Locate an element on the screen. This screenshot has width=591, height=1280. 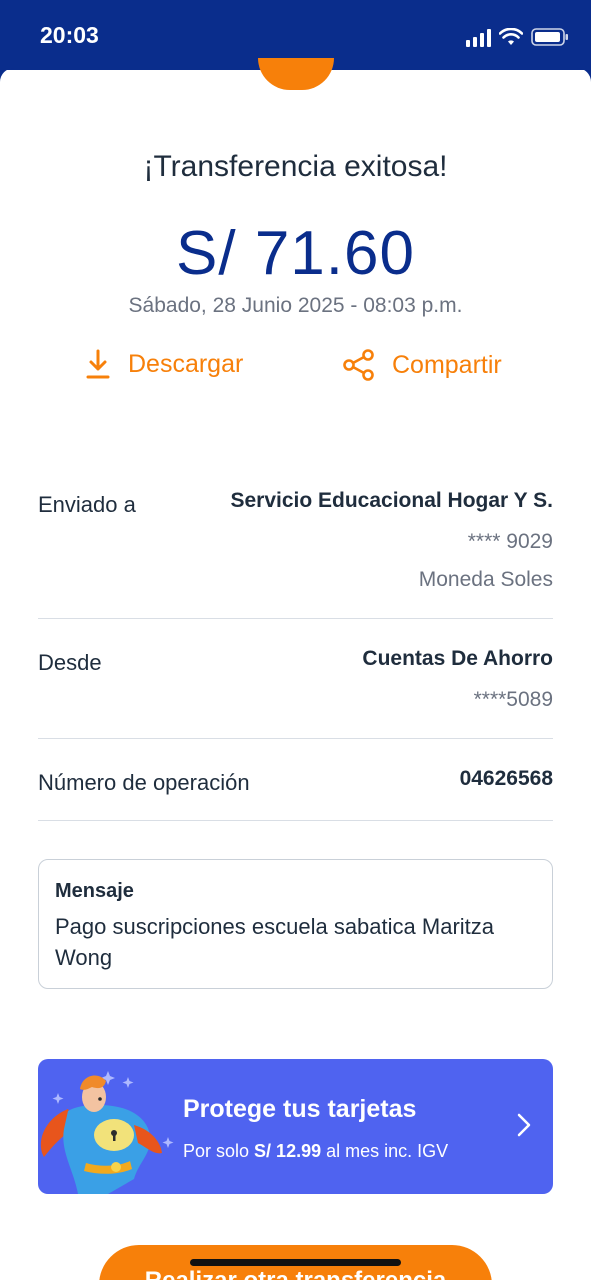
status-icons is located at coordinates (517, 37).